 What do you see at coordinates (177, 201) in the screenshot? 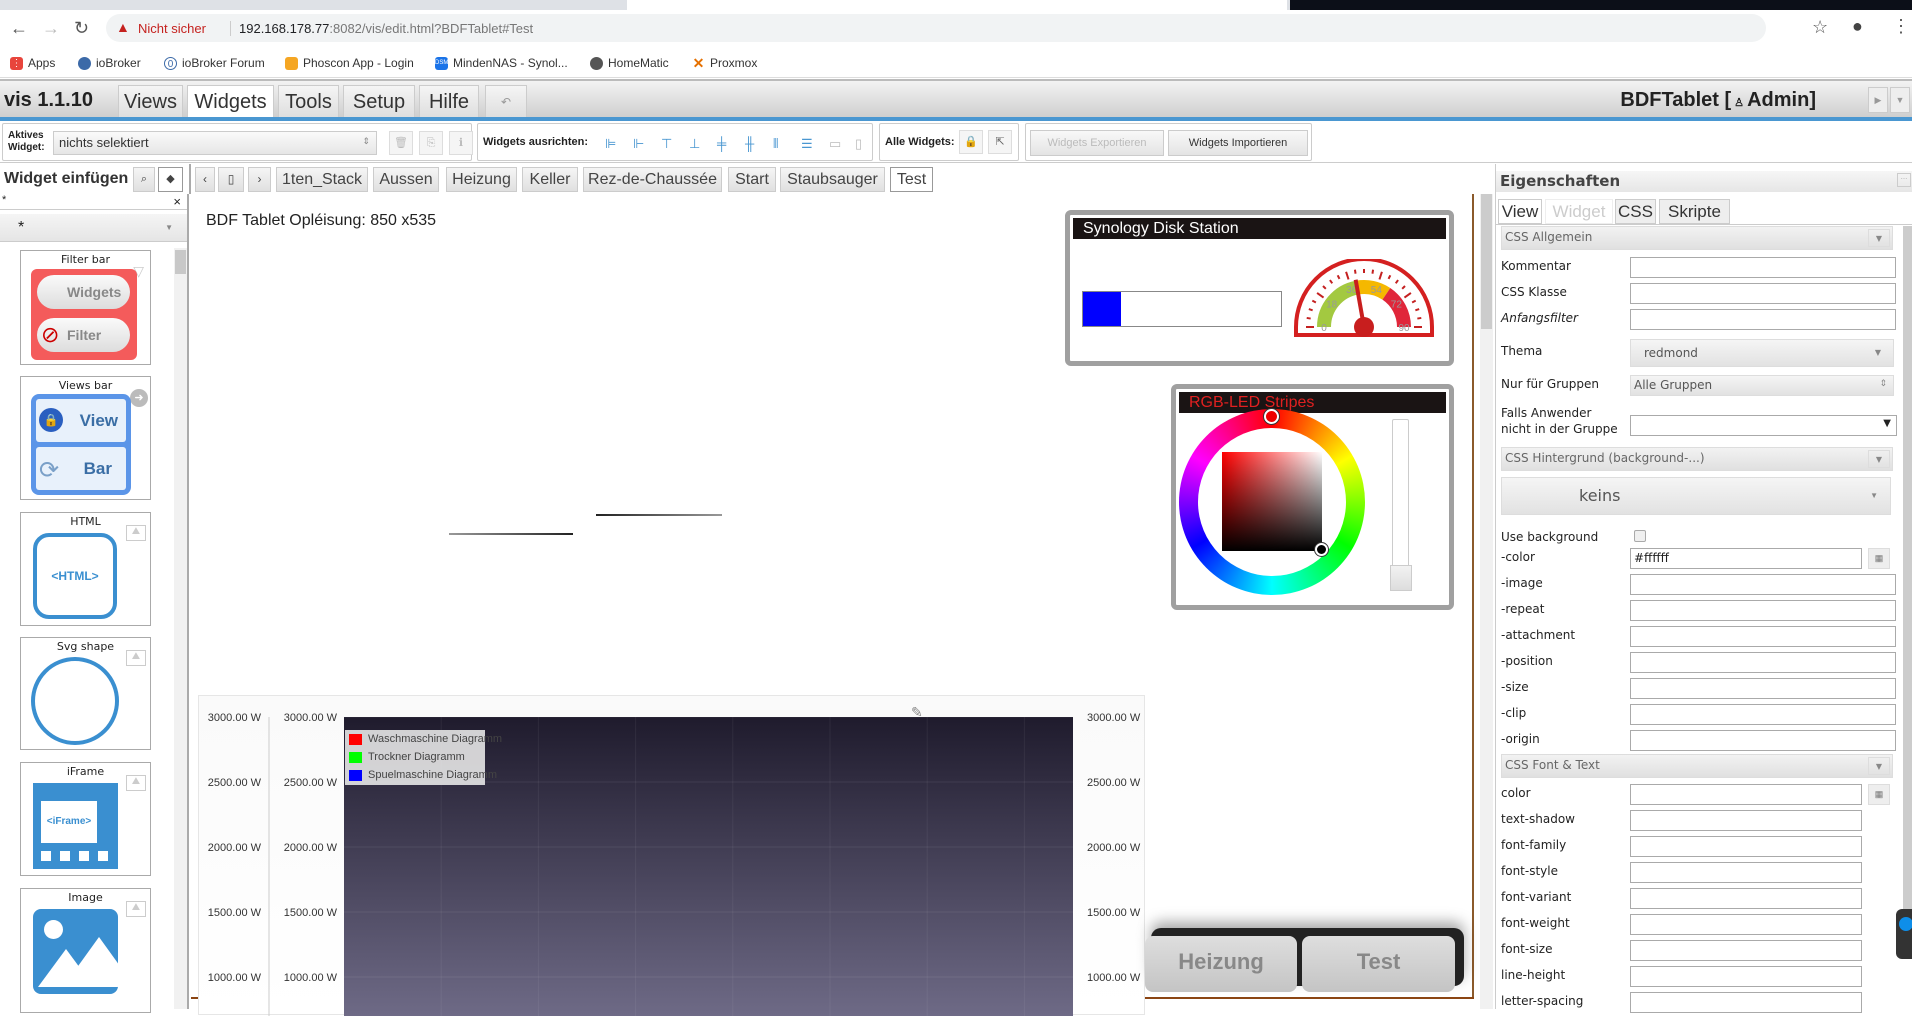
I see `clear-search-icon: ×` at bounding box center [177, 201].